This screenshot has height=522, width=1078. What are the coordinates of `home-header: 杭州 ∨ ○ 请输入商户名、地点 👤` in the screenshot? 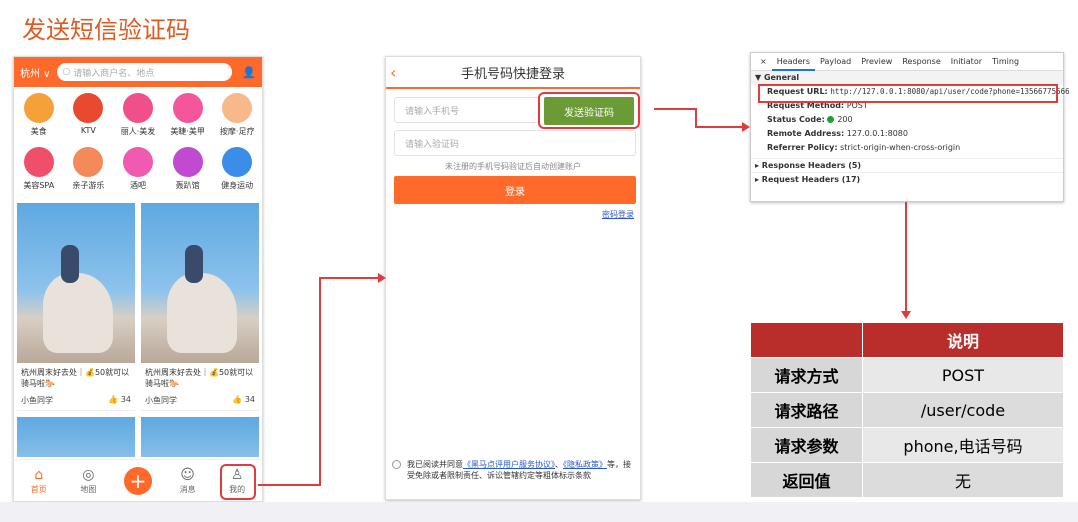 It's located at (138, 72).